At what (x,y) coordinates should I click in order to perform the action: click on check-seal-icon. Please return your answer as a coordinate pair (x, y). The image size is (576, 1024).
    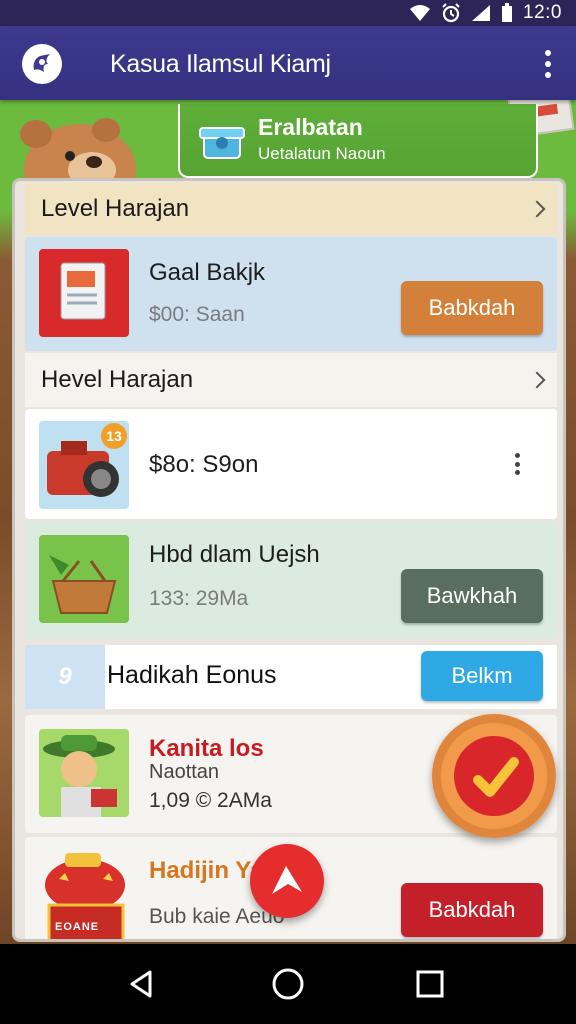
    Looking at the image, I should click on (494, 776).